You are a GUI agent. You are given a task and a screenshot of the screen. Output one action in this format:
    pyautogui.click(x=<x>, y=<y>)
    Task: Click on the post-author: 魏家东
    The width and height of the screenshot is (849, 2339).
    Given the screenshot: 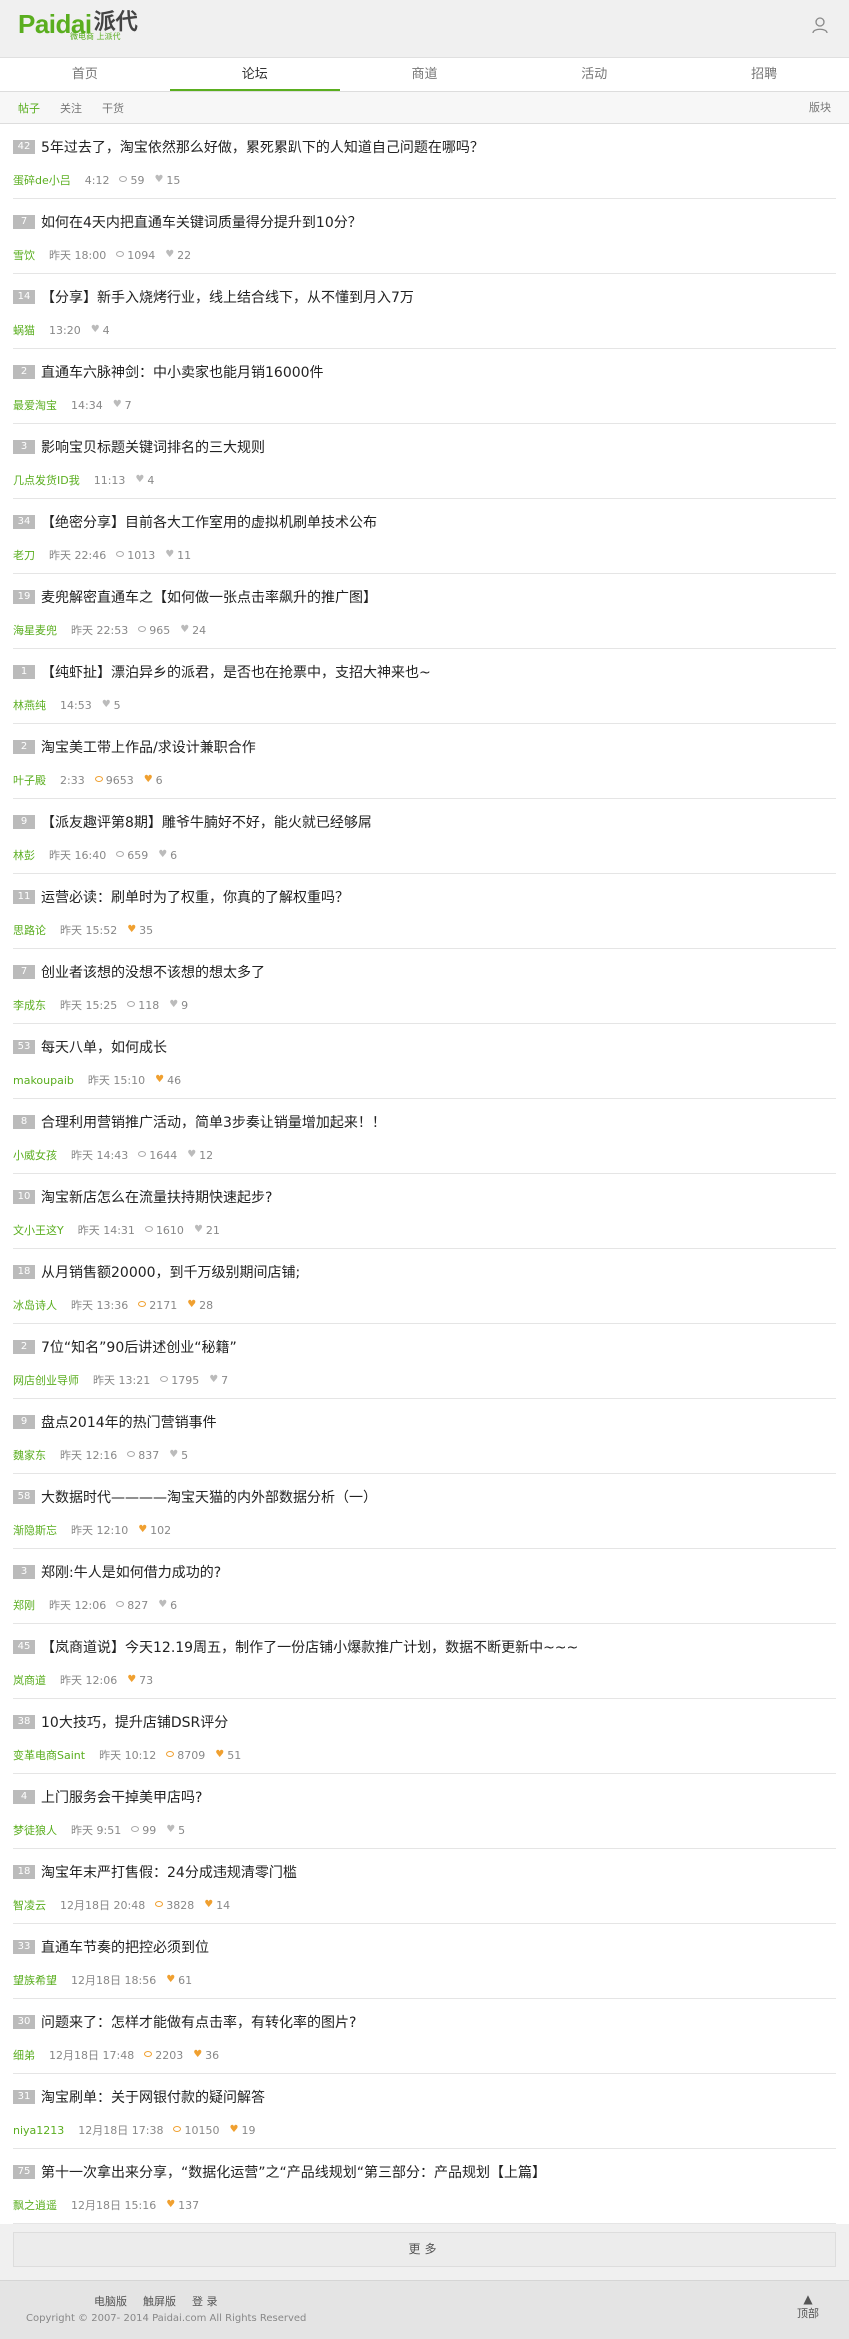 What is the action you would take?
    pyautogui.click(x=29, y=1455)
    